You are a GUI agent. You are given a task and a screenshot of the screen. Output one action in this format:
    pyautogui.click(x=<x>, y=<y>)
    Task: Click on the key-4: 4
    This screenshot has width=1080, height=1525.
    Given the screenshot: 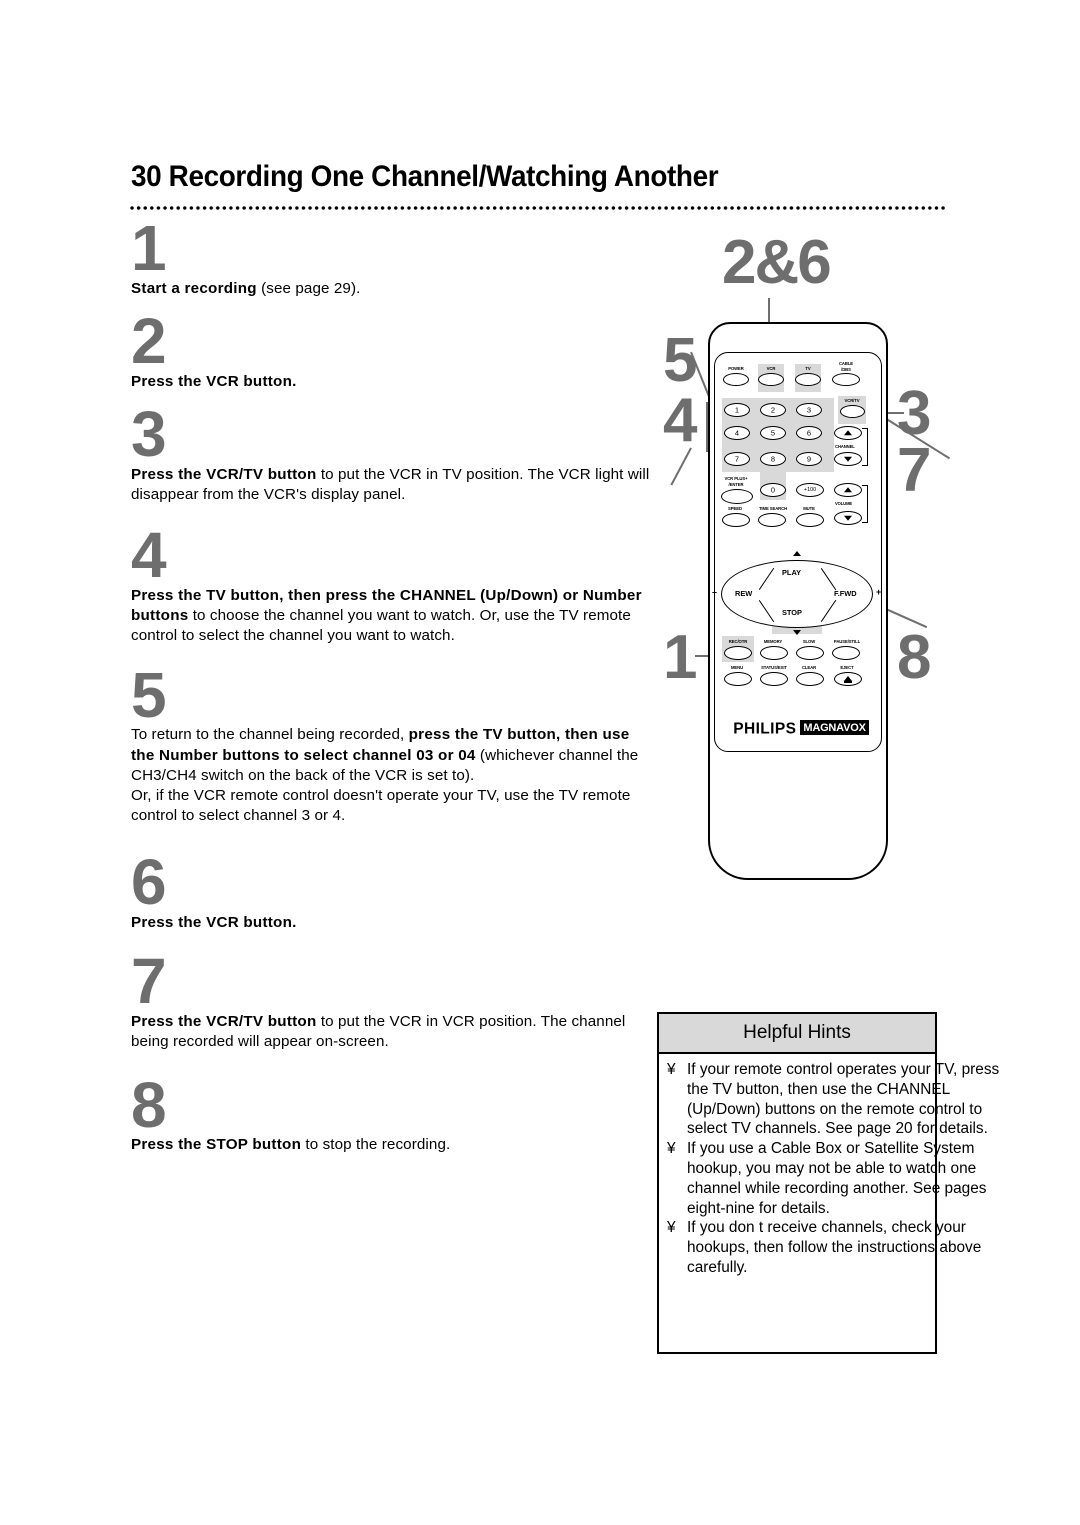 What is the action you would take?
    pyautogui.click(x=737, y=433)
    